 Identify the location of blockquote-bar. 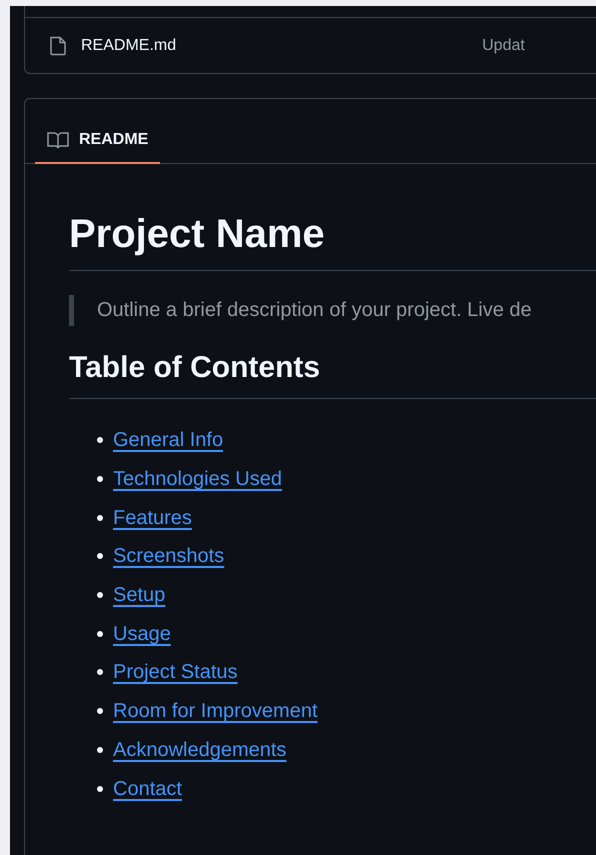
(71, 310).